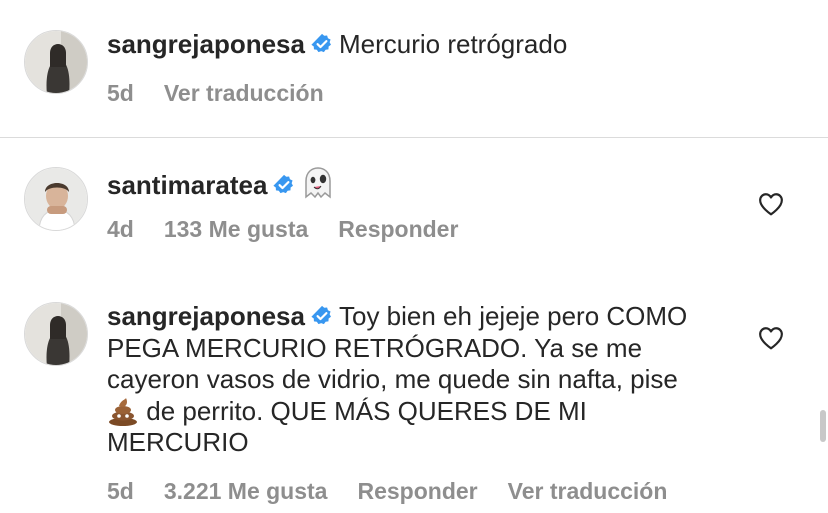  I want to click on comment-body: sangrejaponesa Mercurio retrógrado, so click(427, 45).